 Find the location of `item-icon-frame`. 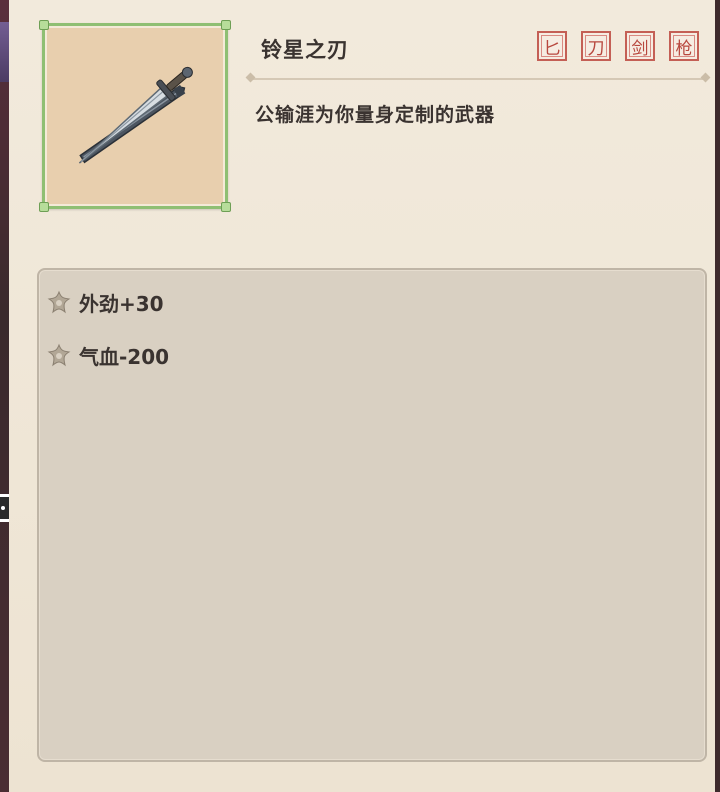

item-icon-frame is located at coordinates (135, 116).